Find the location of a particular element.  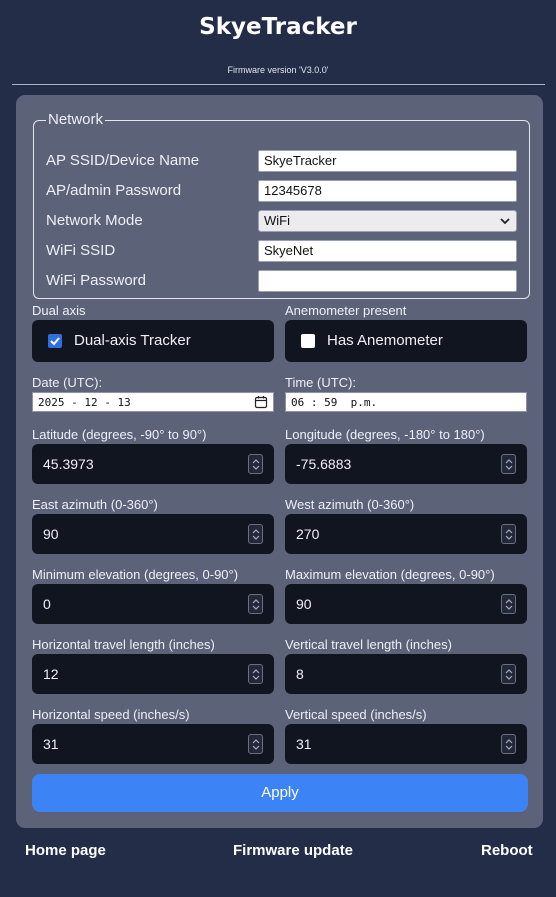

header-divider is located at coordinates (278, 84).